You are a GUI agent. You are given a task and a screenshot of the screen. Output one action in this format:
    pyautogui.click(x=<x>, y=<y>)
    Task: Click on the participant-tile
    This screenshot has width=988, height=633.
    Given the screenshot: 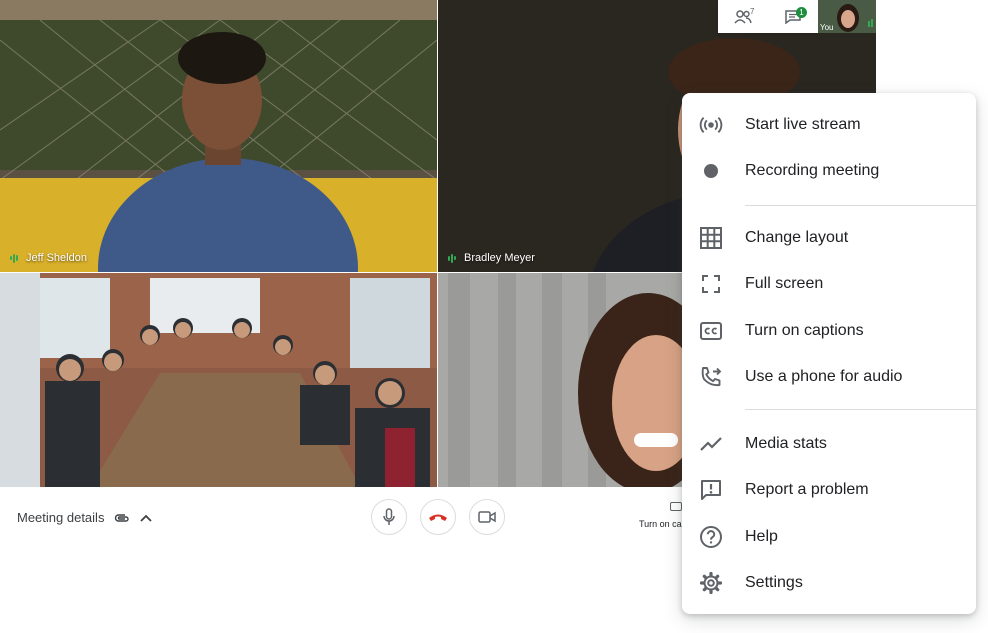 What is the action you would take?
    pyautogui.click(x=218, y=380)
    